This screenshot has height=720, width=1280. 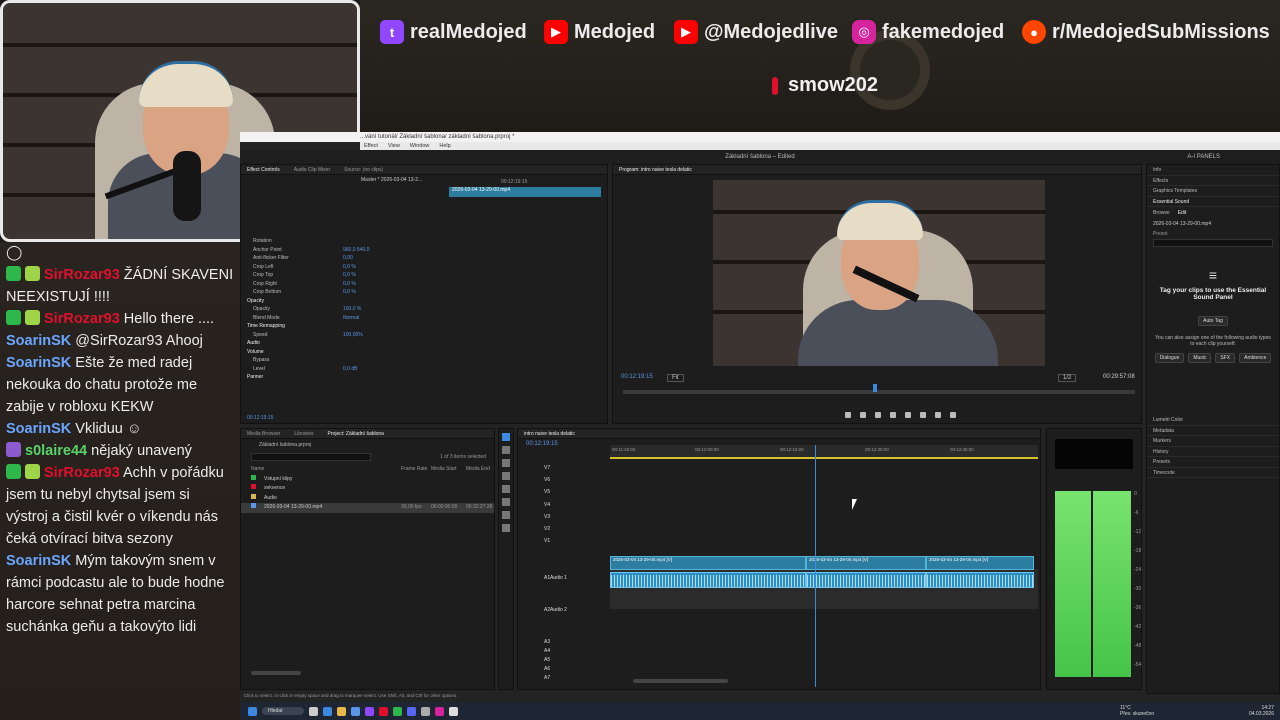 I want to click on audio-track-label: A6, so click(x=547, y=669).